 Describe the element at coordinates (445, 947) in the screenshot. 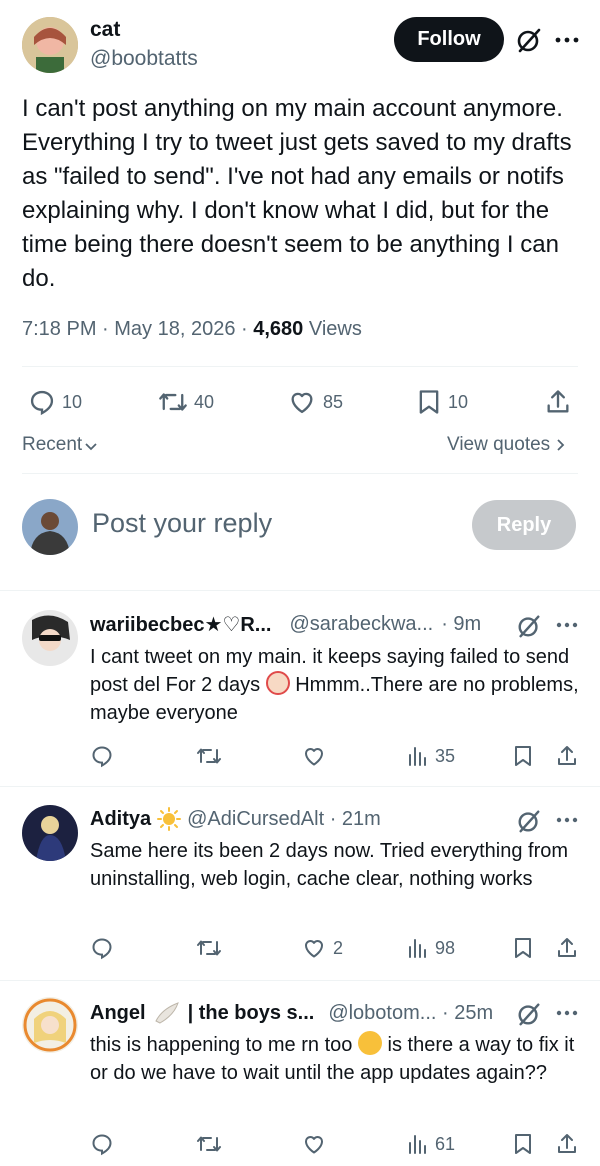

I see `views-count: 98` at that location.